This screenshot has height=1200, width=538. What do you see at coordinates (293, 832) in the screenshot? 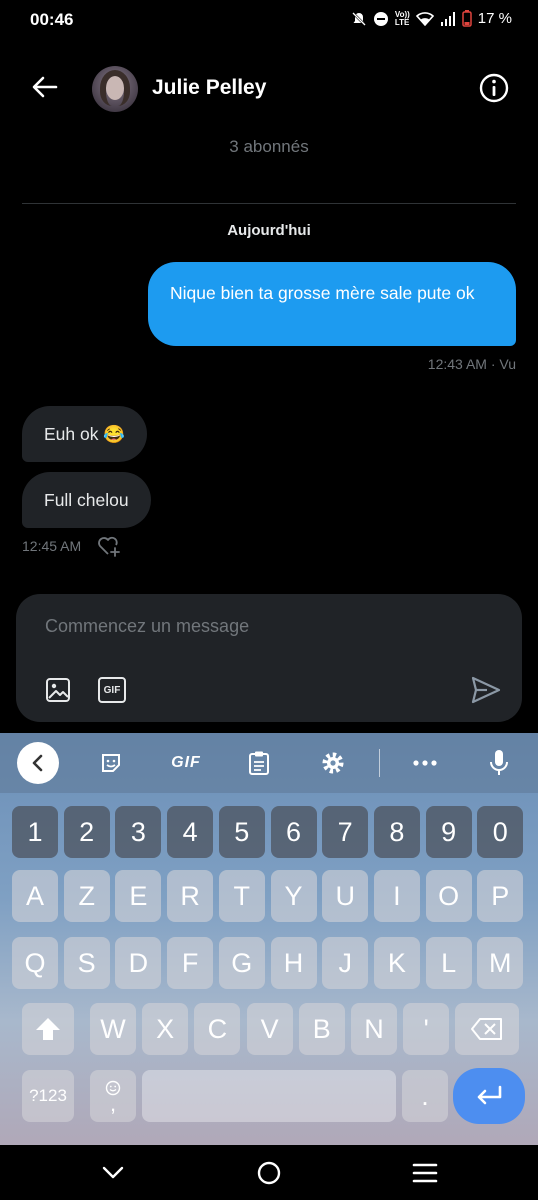
I see `key-6: 6` at bounding box center [293, 832].